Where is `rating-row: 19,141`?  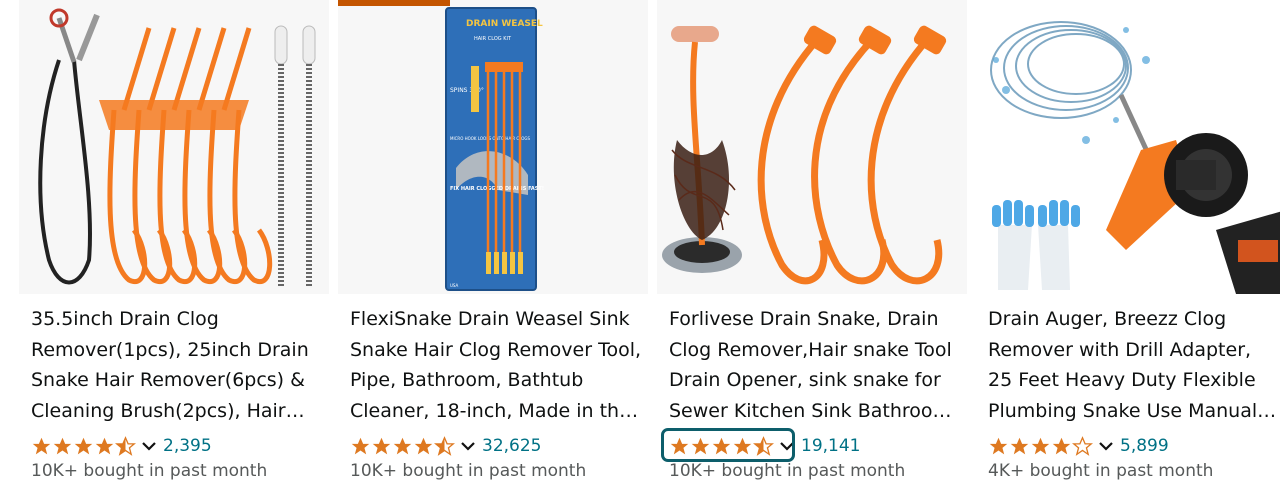
rating-row: 19,141 is located at coordinates (764, 446).